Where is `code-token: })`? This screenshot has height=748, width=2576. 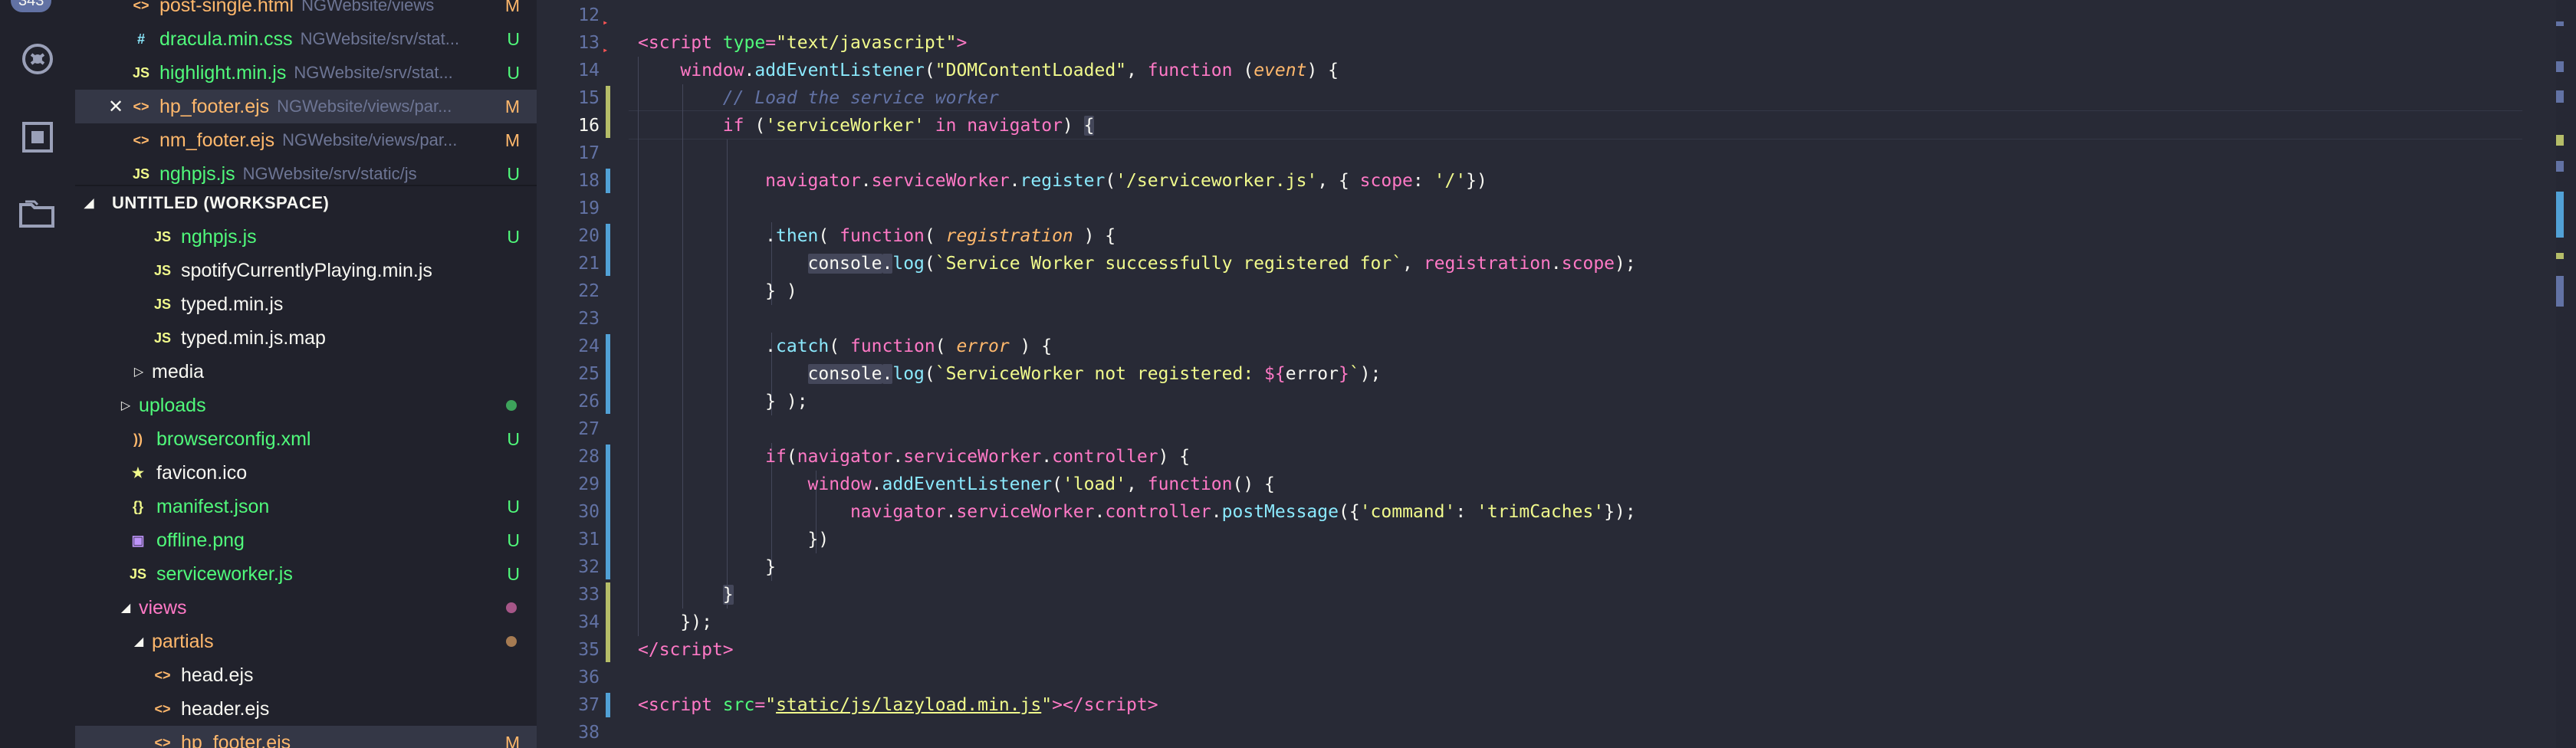 code-token: }) is located at coordinates (734, 540).